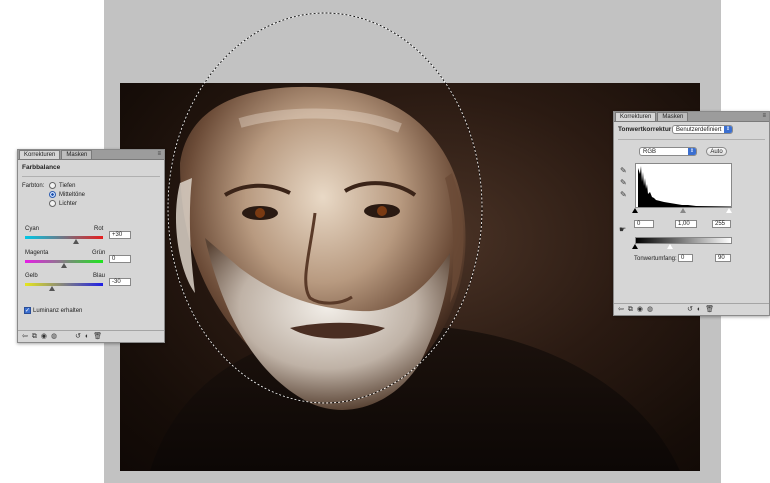 The height and width of the screenshot is (483, 770). What do you see at coordinates (120, 235) in the screenshot?
I see `cyan-rot-value-field: +30` at bounding box center [120, 235].